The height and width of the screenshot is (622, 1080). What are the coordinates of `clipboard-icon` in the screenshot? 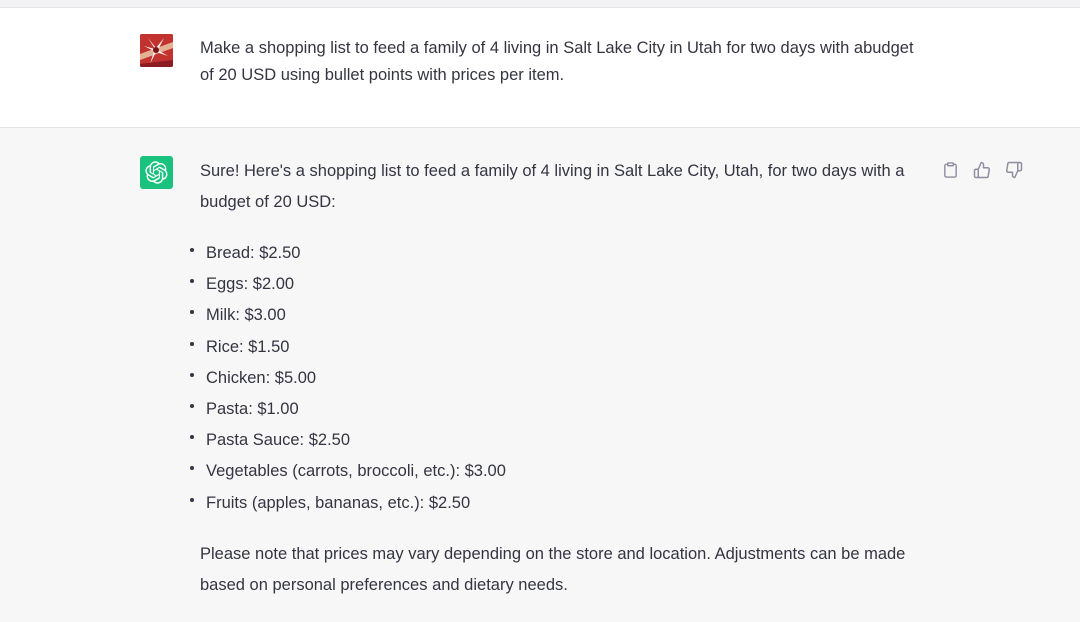 It's located at (950, 170).